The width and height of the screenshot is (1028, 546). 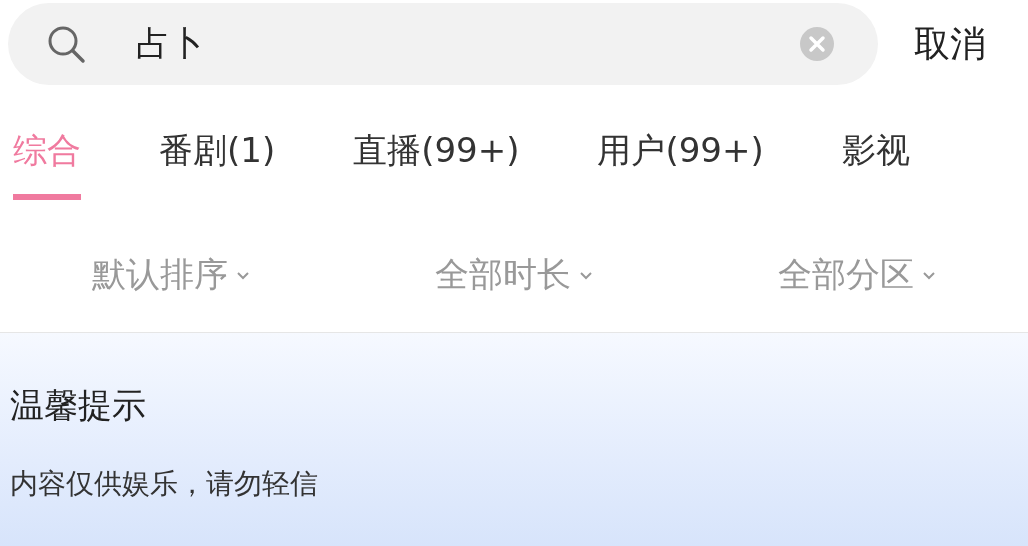 What do you see at coordinates (78, 405) in the screenshot?
I see `notice-title: 温馨提示` at bounding box center [78, 405].